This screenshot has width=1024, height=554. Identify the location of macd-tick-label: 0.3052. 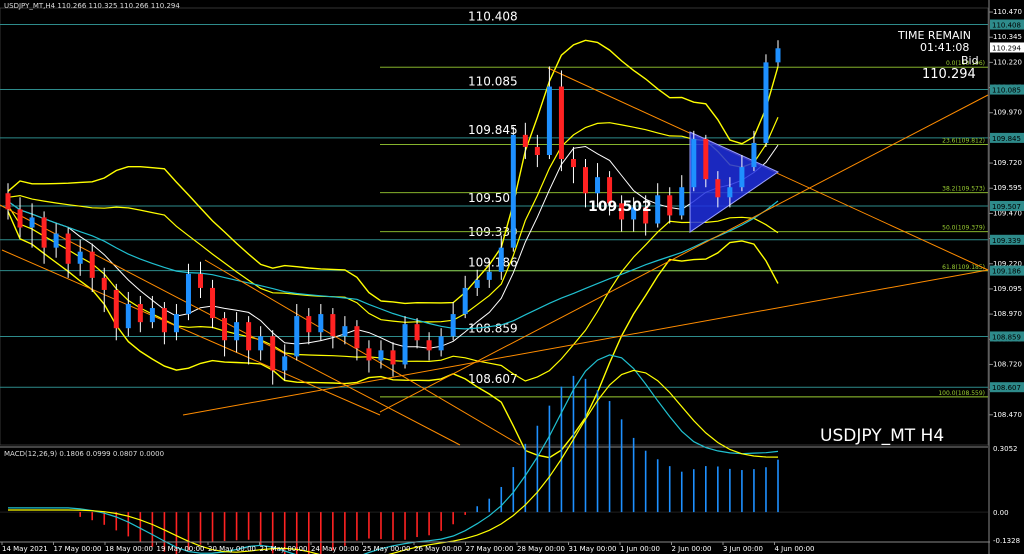
(1005, 449).